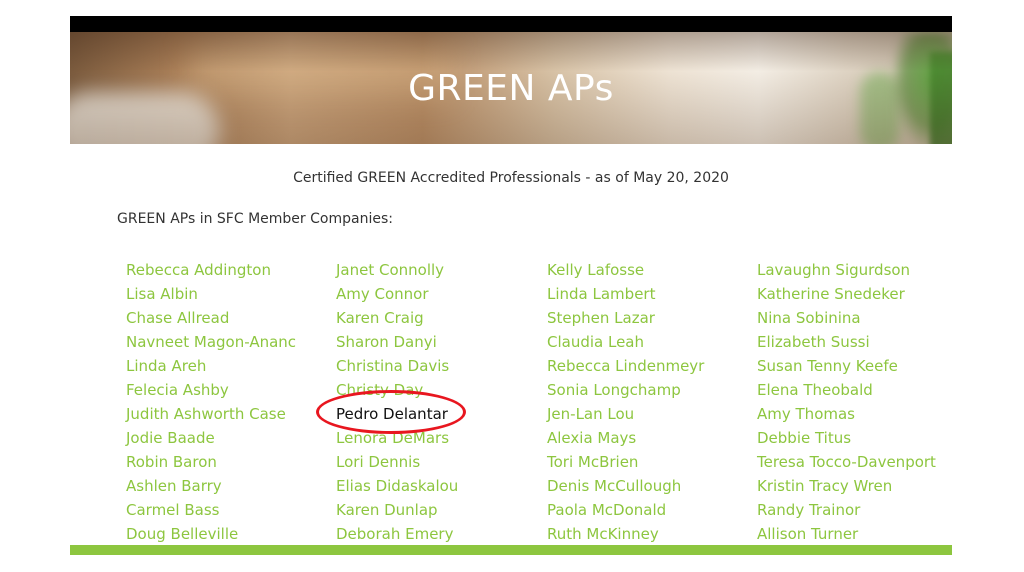 The height and width of the screenshot is (572, 1024). What do you see at coordinates (846, 298) in the screenshot?
I see `name-link: Katherine Snedeker` at bounding box center [846, 298].